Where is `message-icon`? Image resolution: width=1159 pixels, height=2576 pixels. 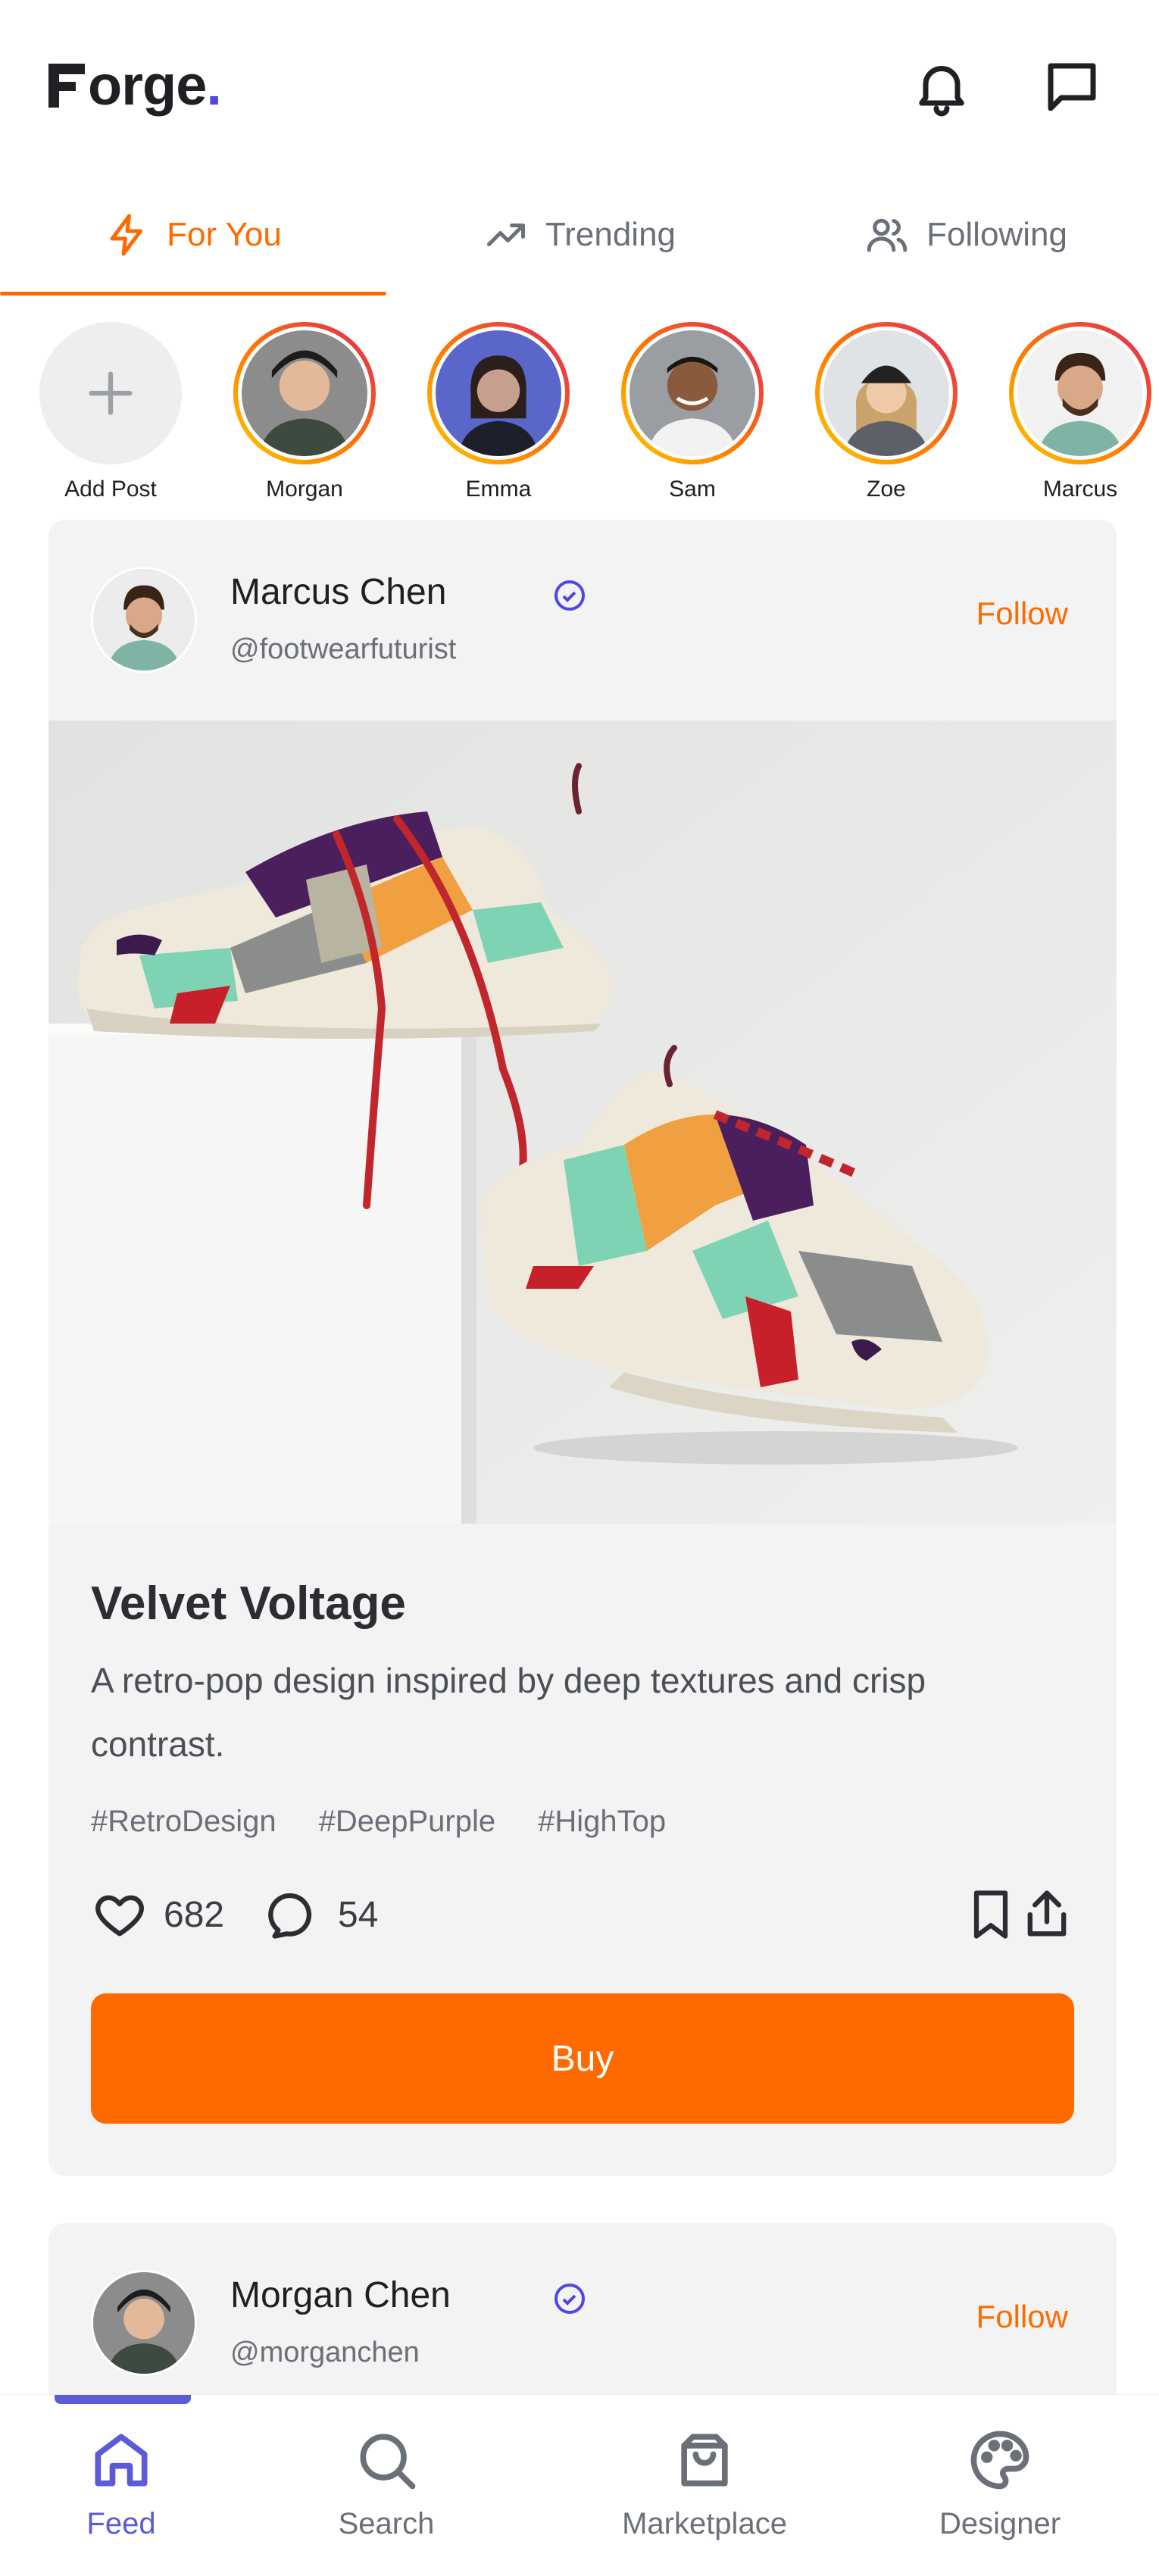
message-icon is located at coordinates (1072, 87).